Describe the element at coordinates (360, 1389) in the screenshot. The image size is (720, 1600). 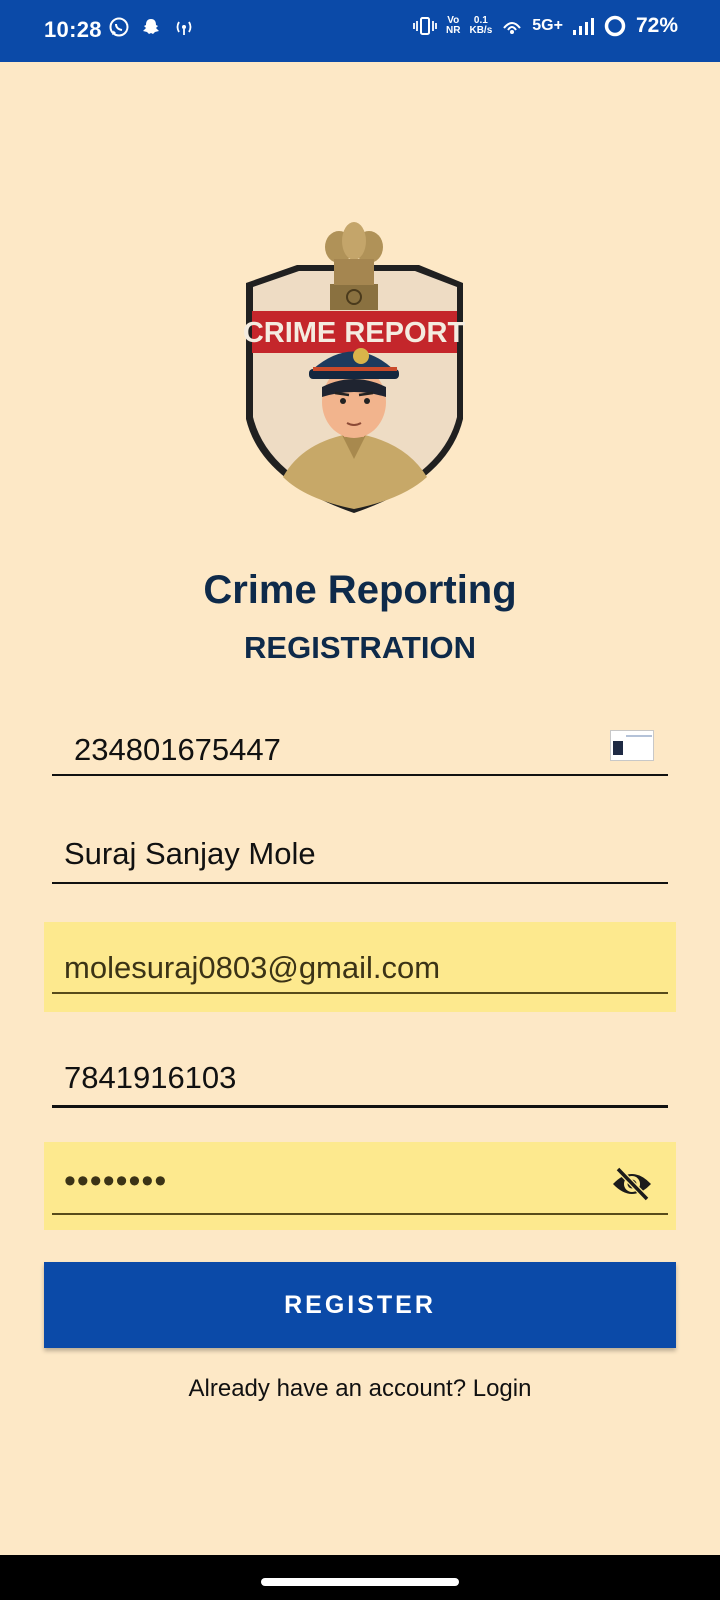
I see `login-link: Already have an account? Login` at that location.